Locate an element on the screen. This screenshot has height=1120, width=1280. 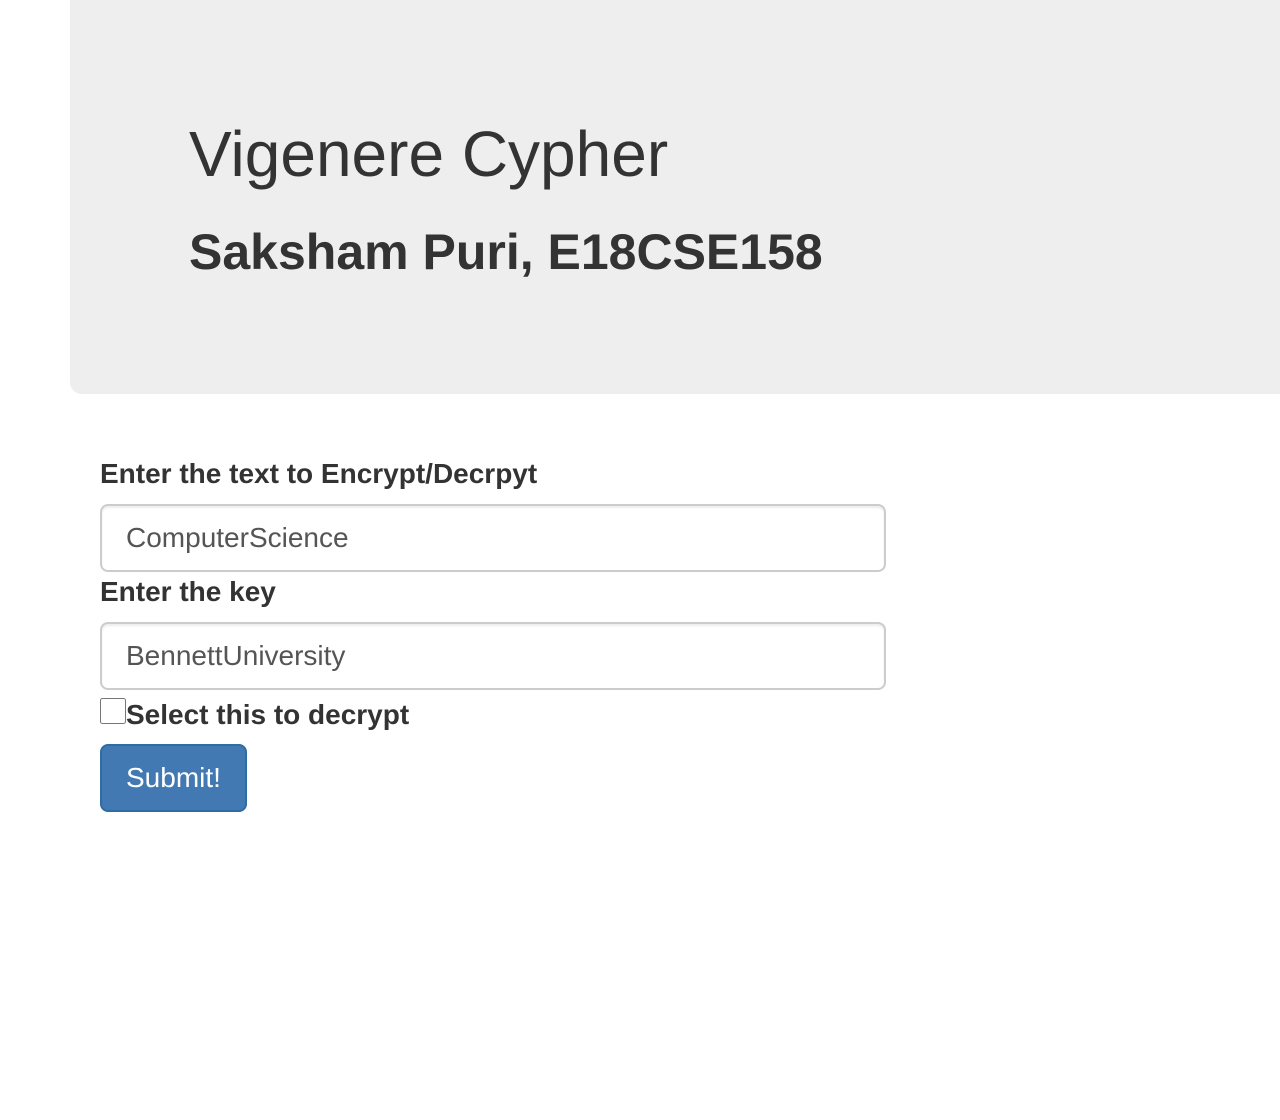
decrypt-checkbox is located at coordinates (113, 711).